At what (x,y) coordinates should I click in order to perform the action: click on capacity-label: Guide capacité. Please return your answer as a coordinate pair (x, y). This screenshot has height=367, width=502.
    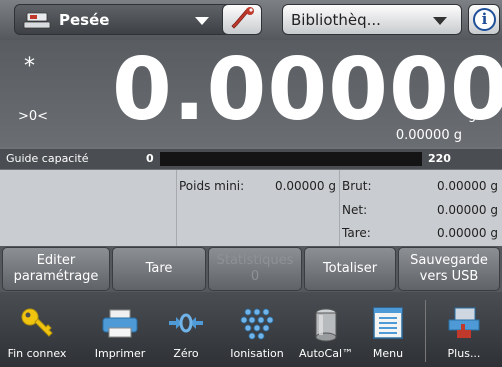
    Looking at the image, I should click on (47, 158).